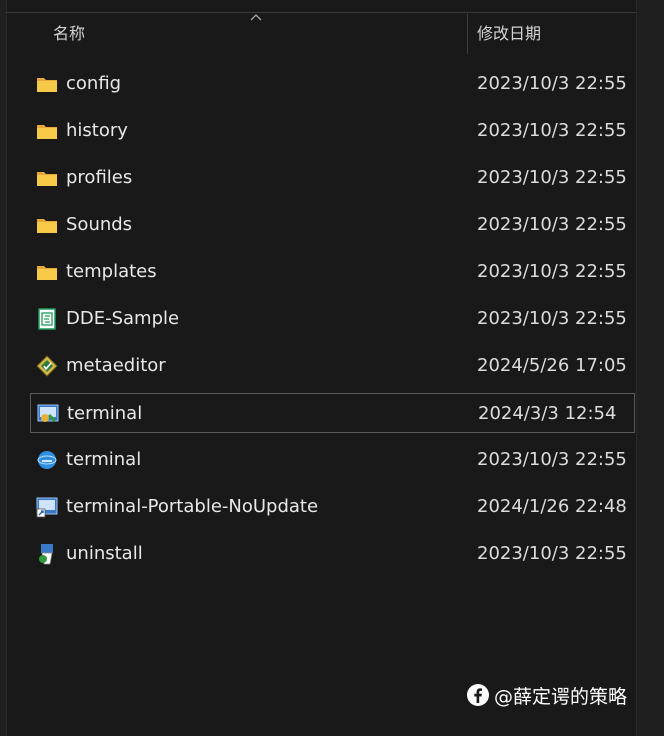 This screenshot has height=736, width=664. I want to click on file-row-uninstall: uninstall 2023/10/3 22:55, so click(332, 554).